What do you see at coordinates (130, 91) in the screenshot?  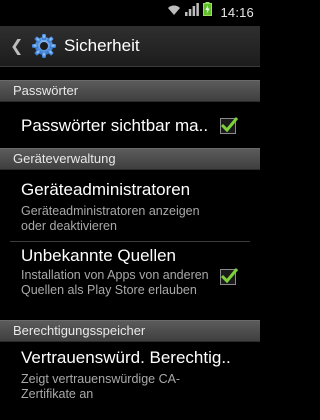 I see `section-header-passwords: Passwörter` at bounding box center [130, 91].